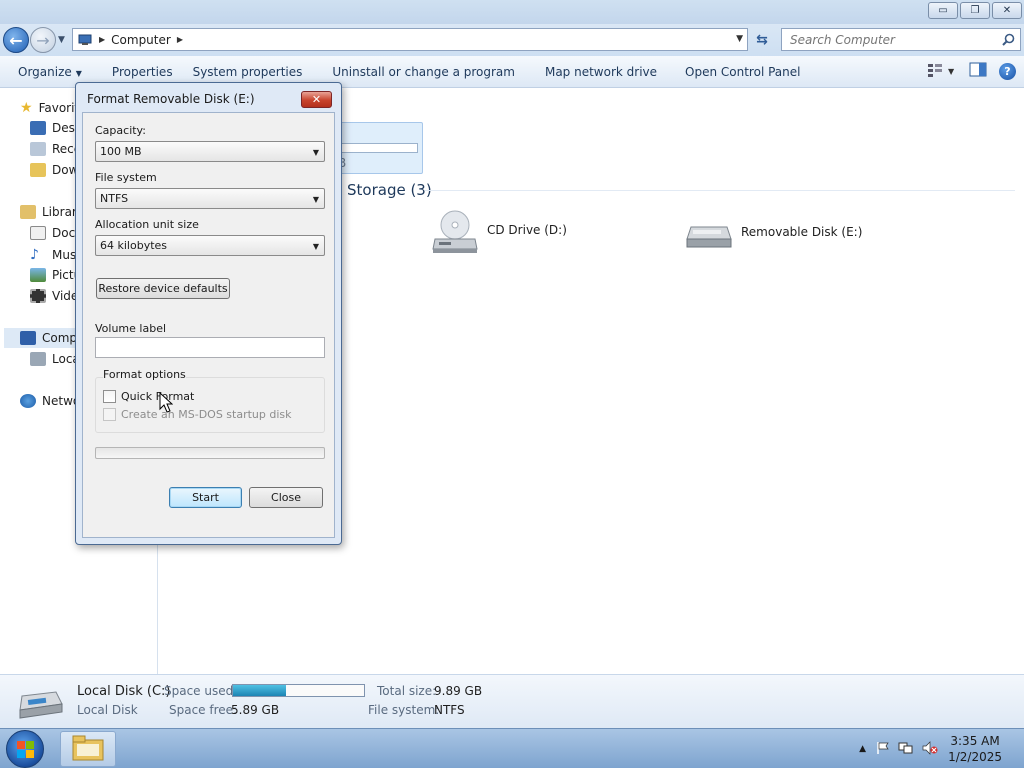 The image size is (1024, 768). What do you see at coordinates (930, 749) in the screenshot?
I see `volume-muted-icon` at bounding box center [930, 749].